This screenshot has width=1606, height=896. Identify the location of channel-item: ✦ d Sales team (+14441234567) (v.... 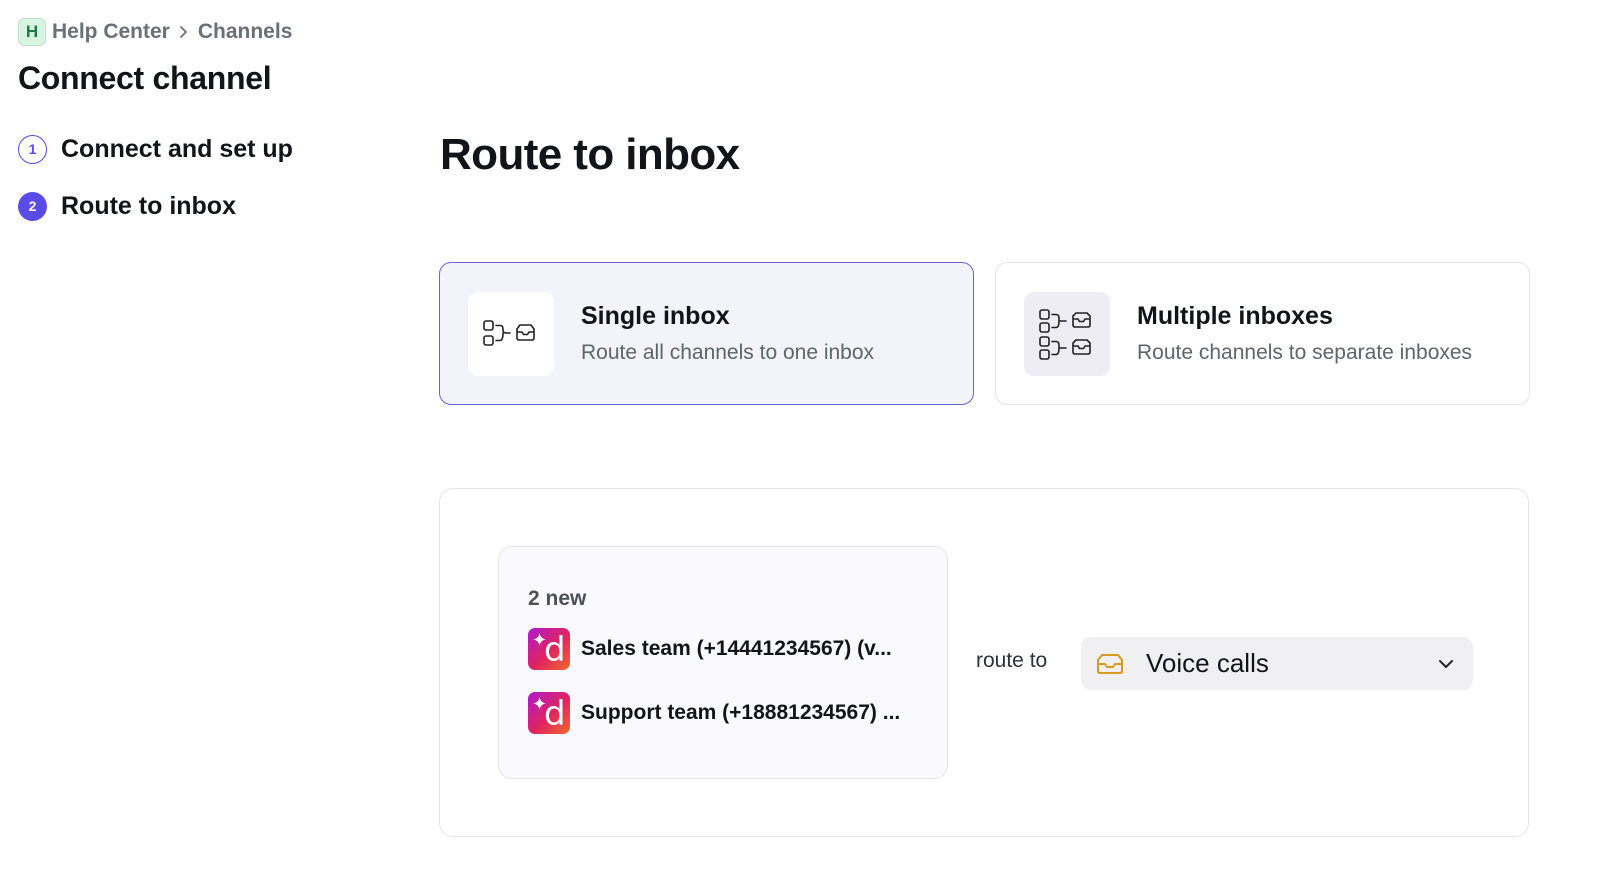
(737, 649).